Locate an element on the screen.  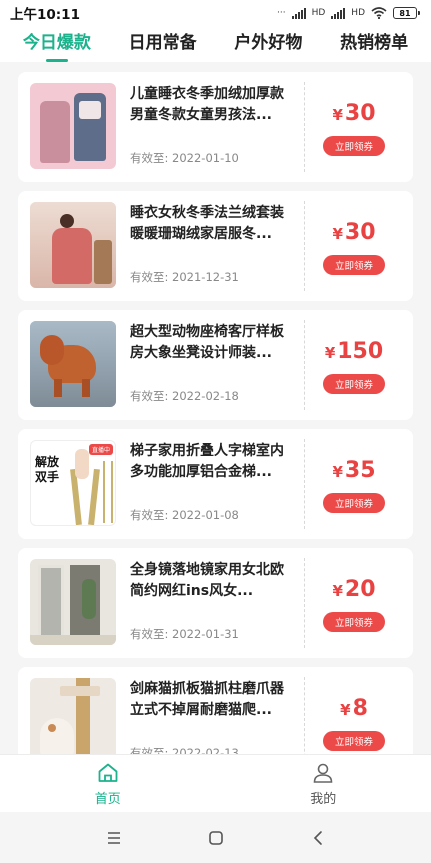
coupon-price: ¥8 is located at coordinates (354, 709).